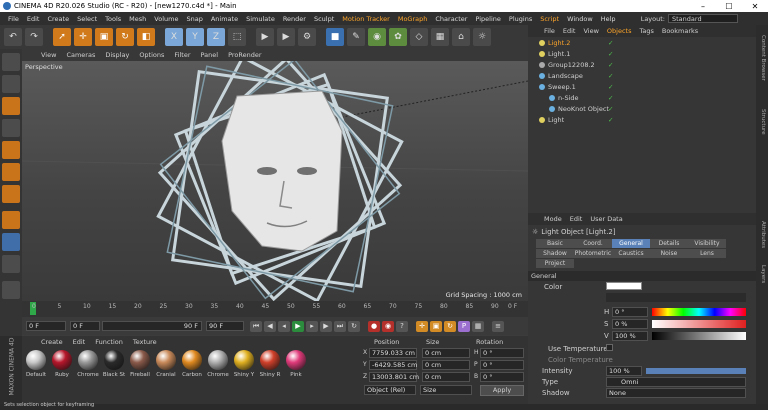 The height and width of the screenshot is (410, 768). I want to click on rotation-key-icon: ↻, so click(450, 326).